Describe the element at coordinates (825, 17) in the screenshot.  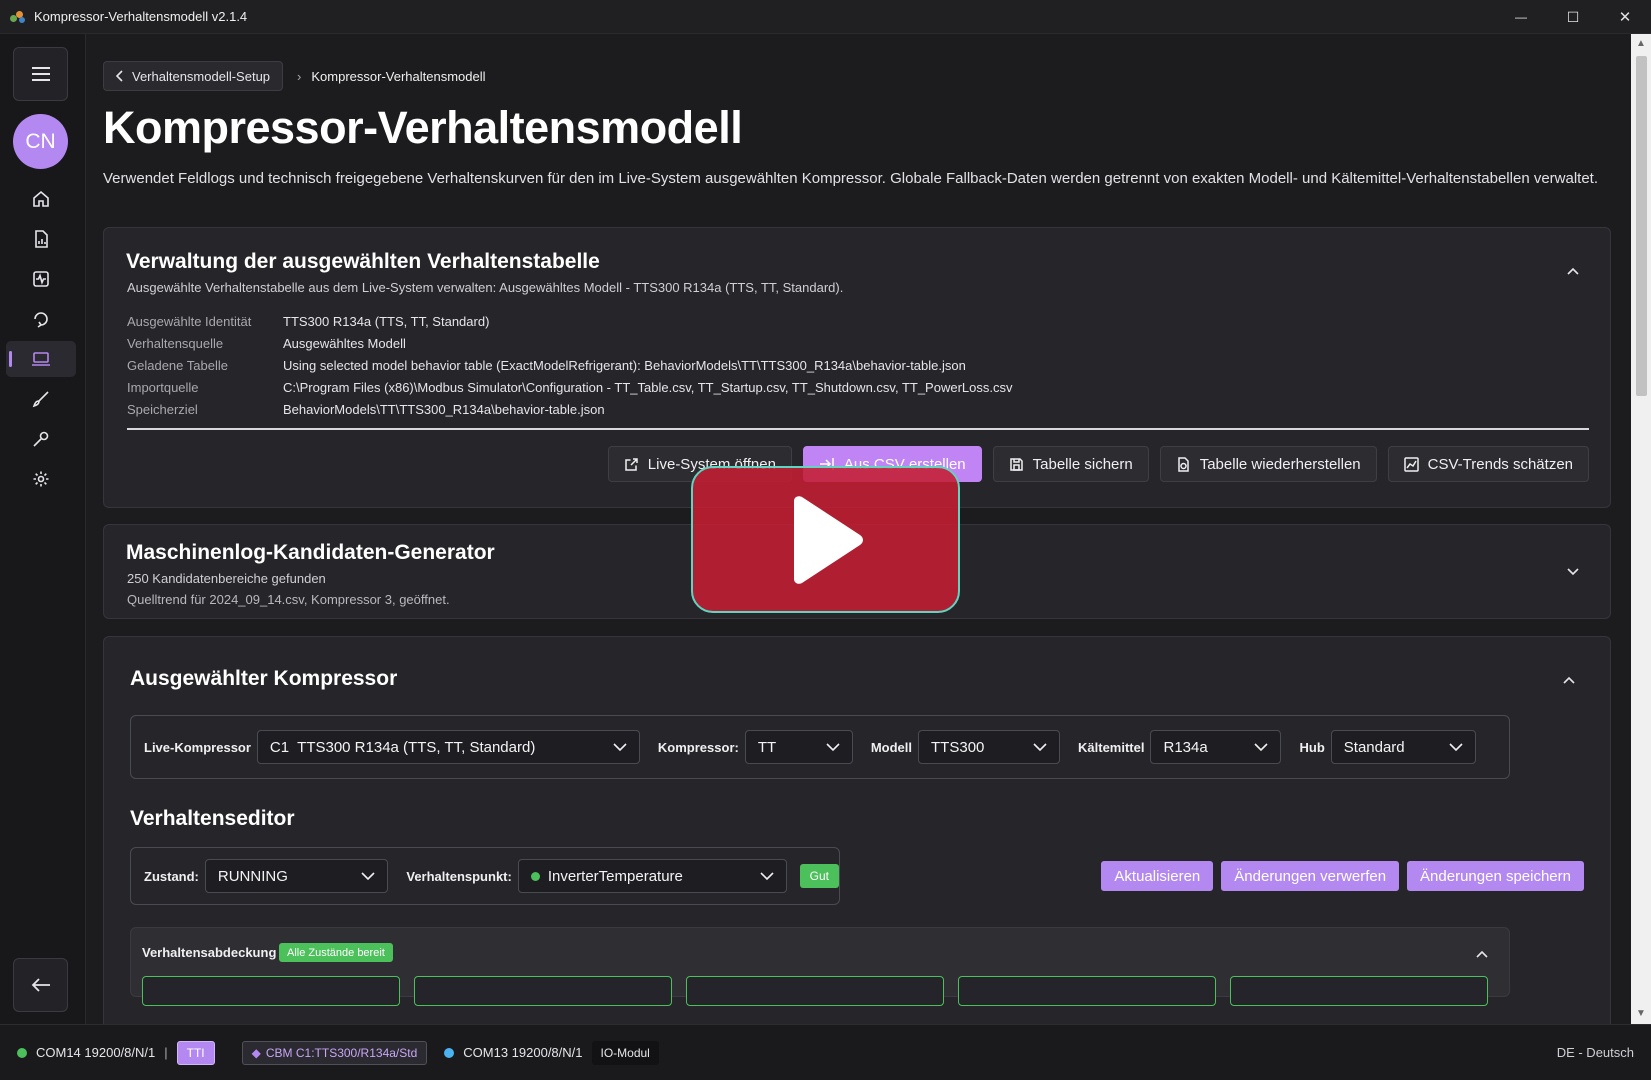
I see `title-bar: Kompressor-Verhaltensmodell v2.1.4 — ☐ ✕` at that location.